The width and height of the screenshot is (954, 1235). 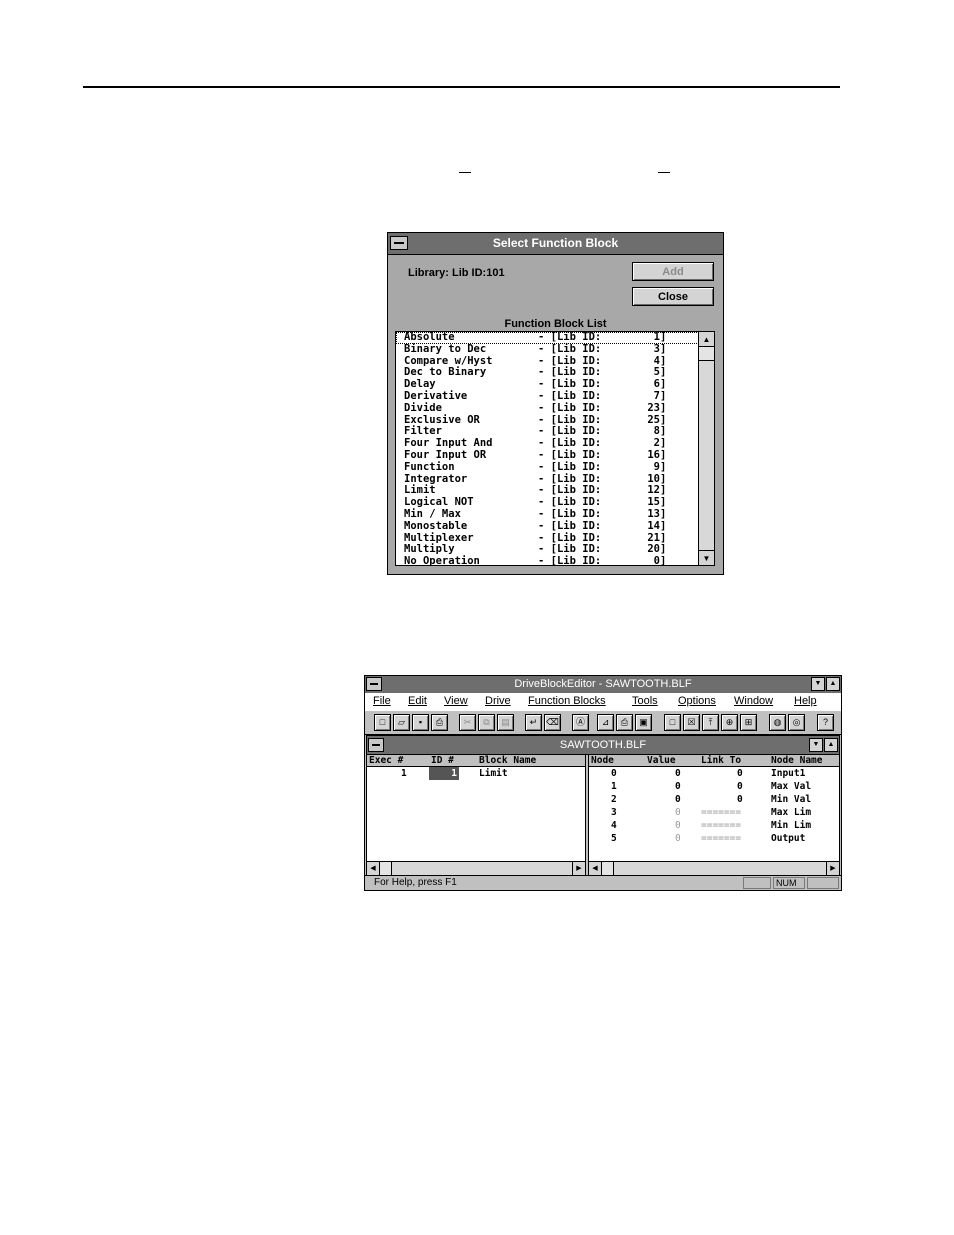 What do you see at coordinates (429, 466) in the screenshot?
I see `block-name: Function` at bounding box center [429, 466].